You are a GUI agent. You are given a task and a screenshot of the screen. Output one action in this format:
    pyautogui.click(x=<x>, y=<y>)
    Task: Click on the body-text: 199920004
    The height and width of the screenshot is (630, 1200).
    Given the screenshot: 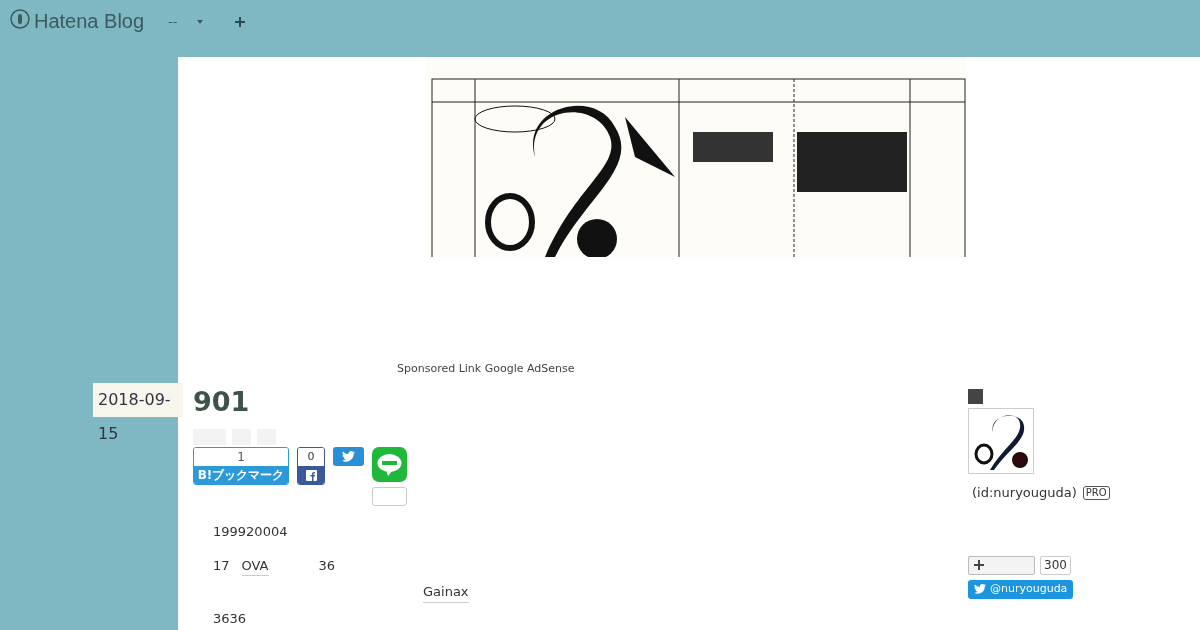 What is the action you would take?
    pyautogui.click(x=251, y=532)
    